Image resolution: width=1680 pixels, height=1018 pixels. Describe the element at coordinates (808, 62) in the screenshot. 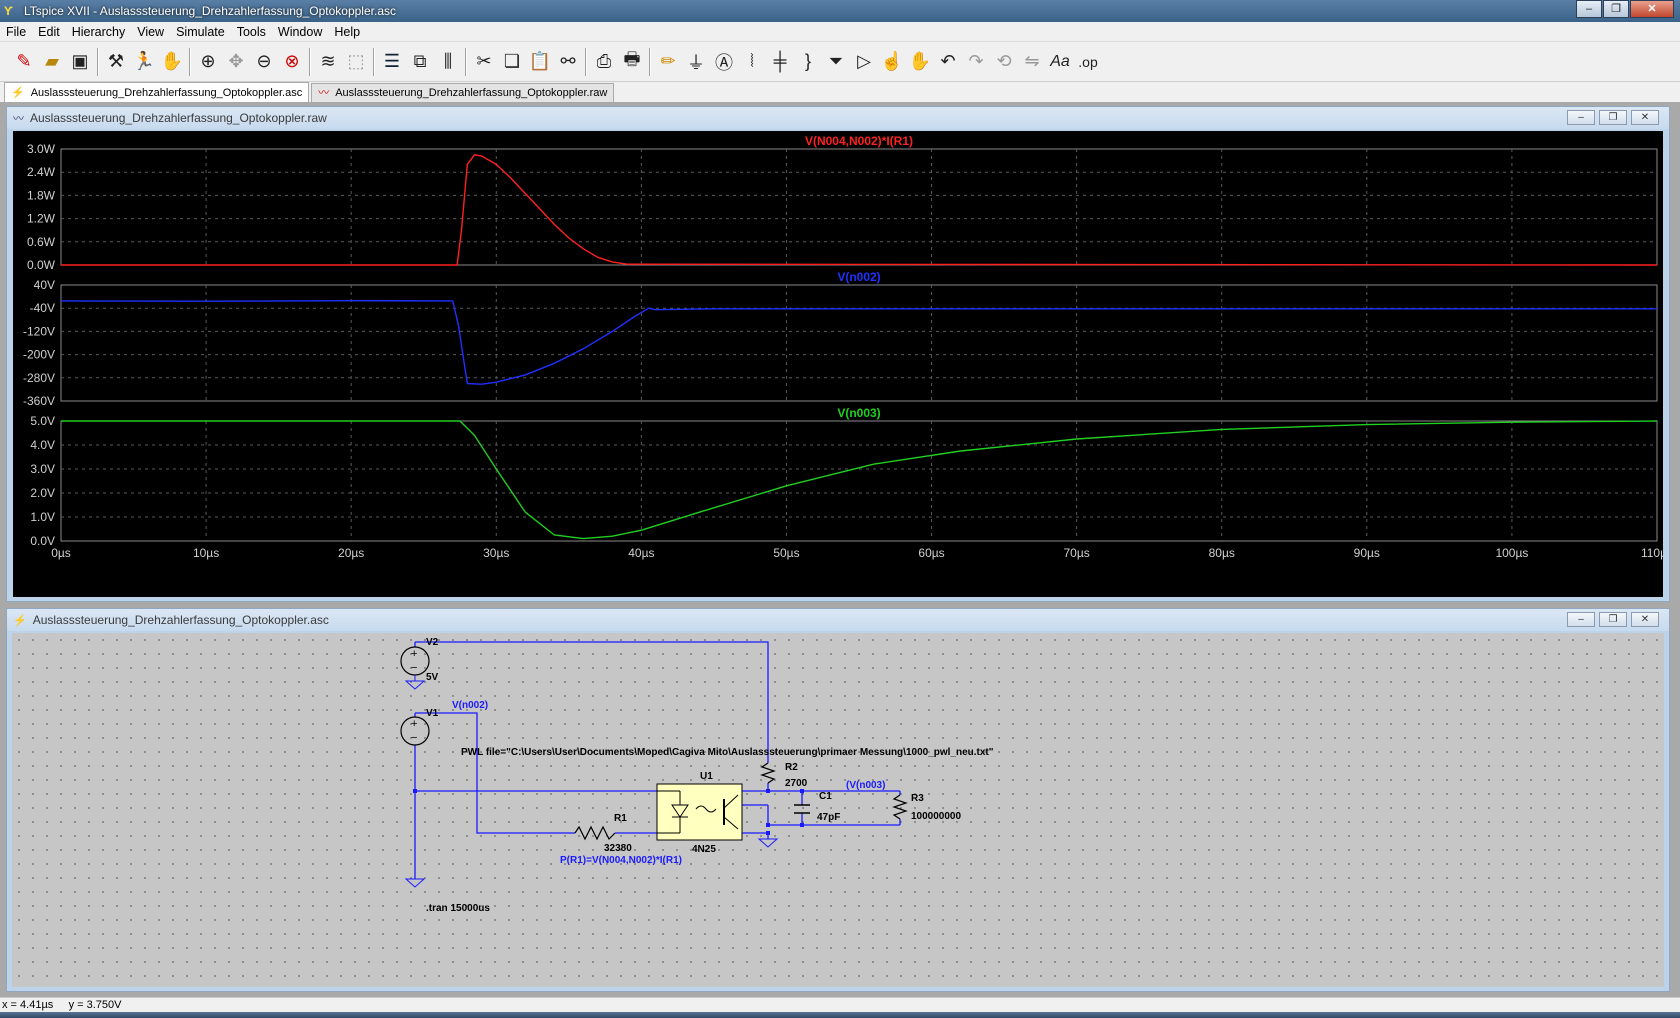

I see `inductor-icon: }` at that location.